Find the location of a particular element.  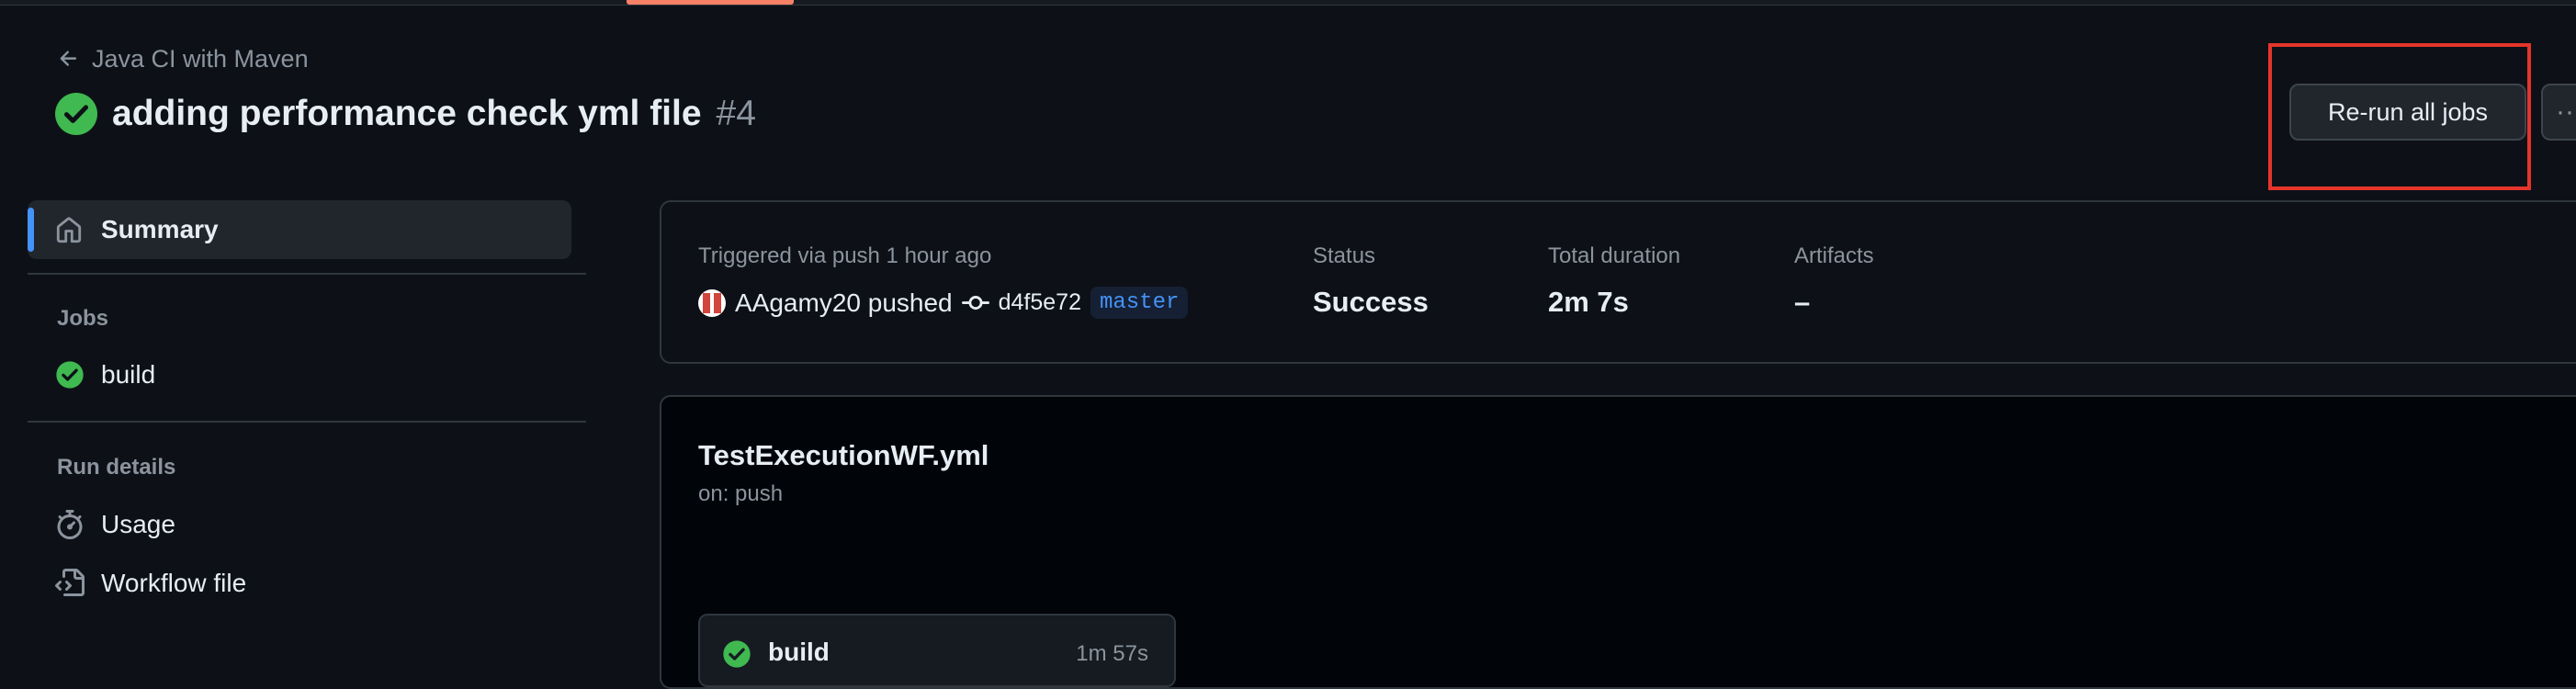

sidebar-item-label: Workflow file is located at coordinates (174, 583).